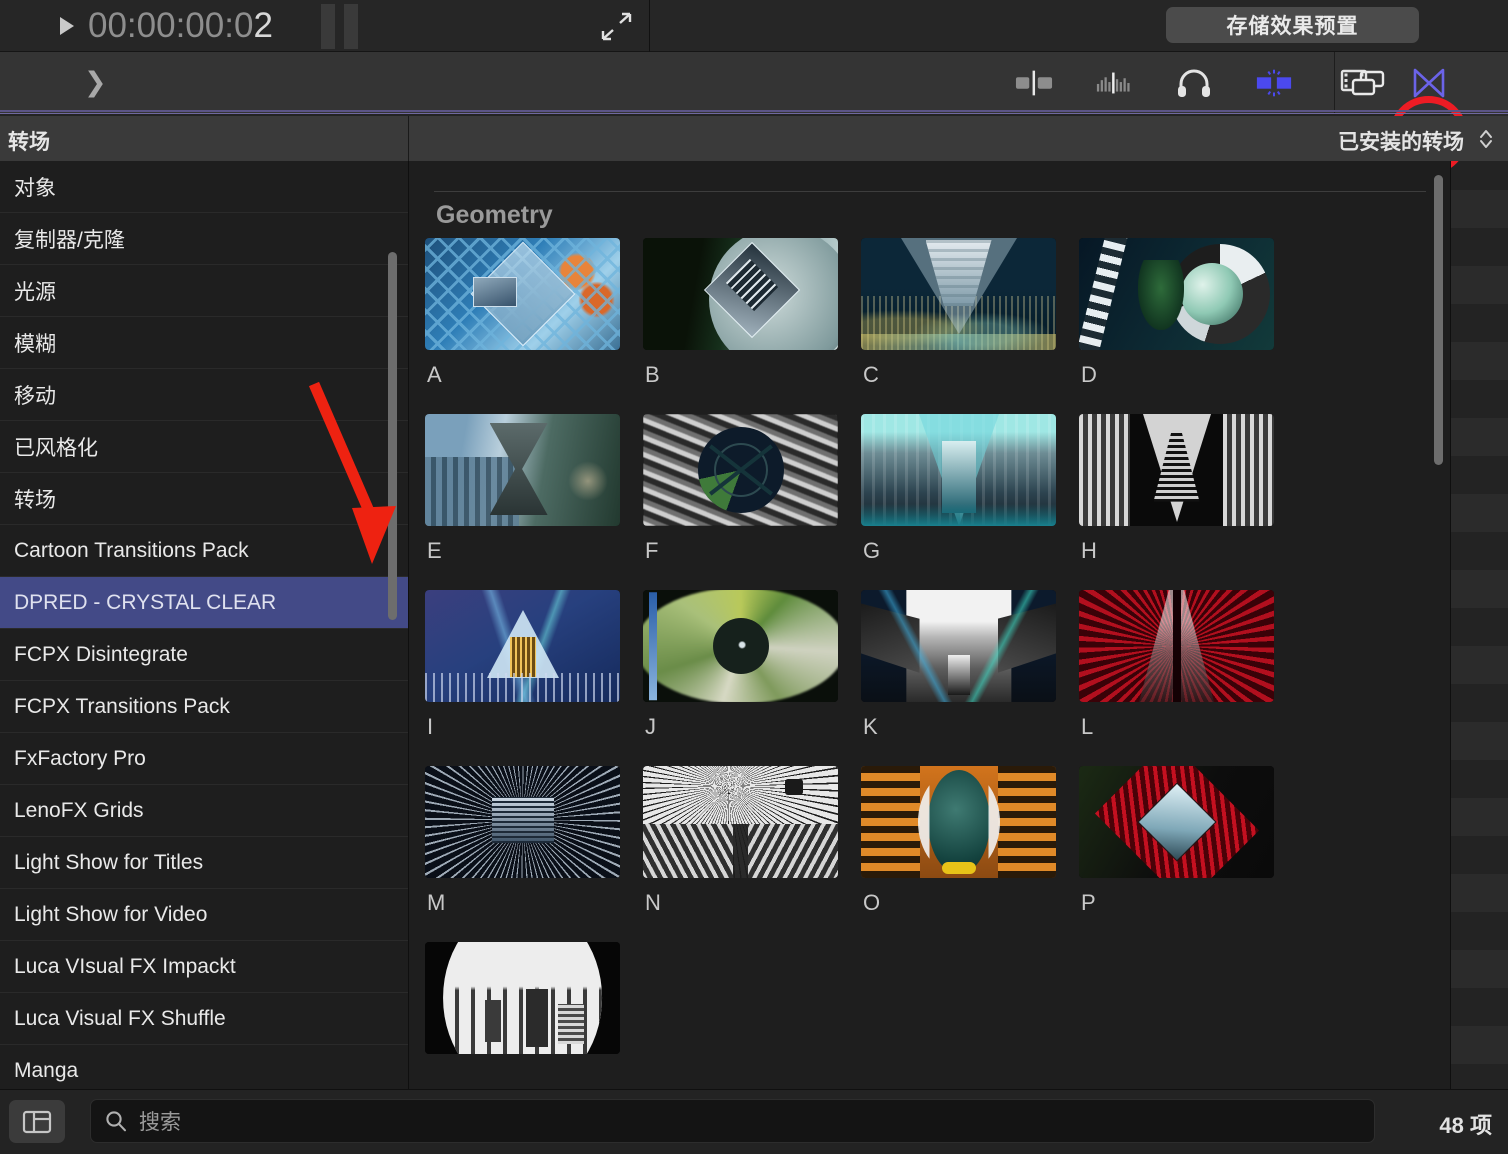 This screenshot has height=1154, width=1508. I want to click on timecode-last-digit: 2, so click(263, 25).